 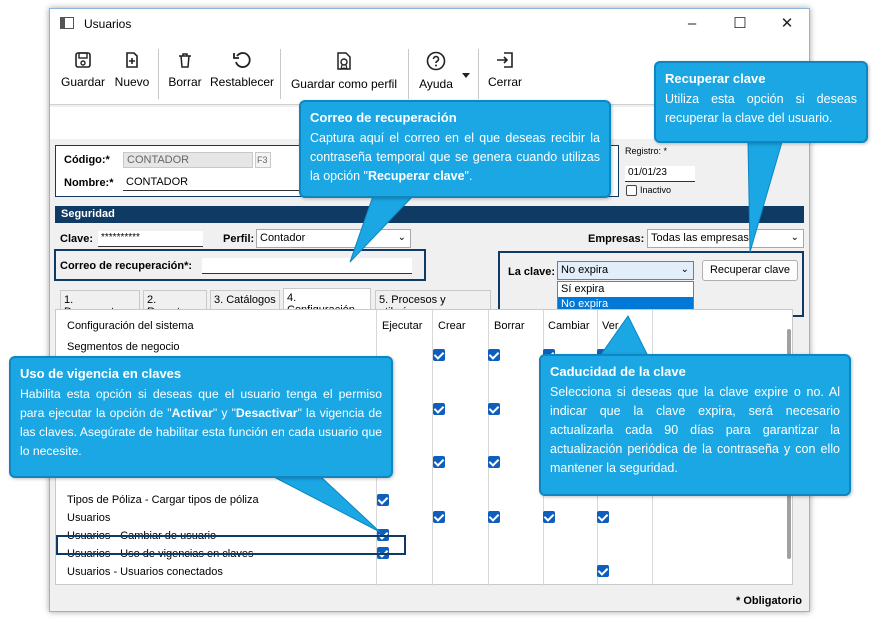 I want to click on callout-title: Caducidad de la clave, so click(x=618, y=371).